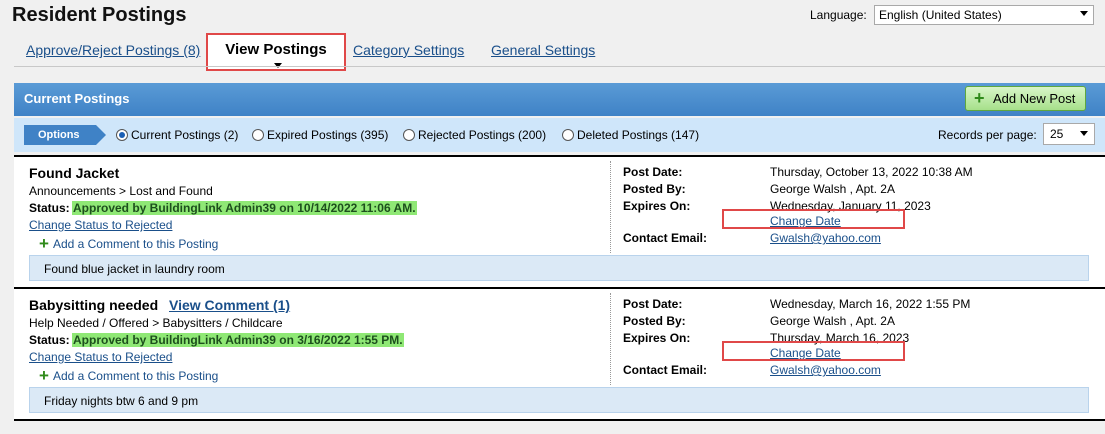 Image resolution: width=1105 pixels, height=434 pixels. I want to click on filter-expired-postings: Expired Postings (395), so click(320, 135).